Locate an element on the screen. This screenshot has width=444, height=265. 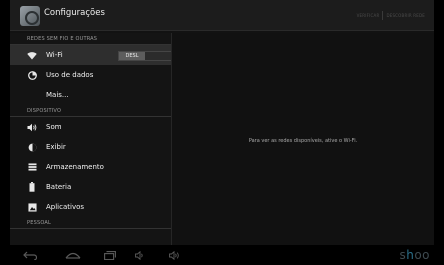
watermark-logo: shoo is located at coordinates (414, 255).